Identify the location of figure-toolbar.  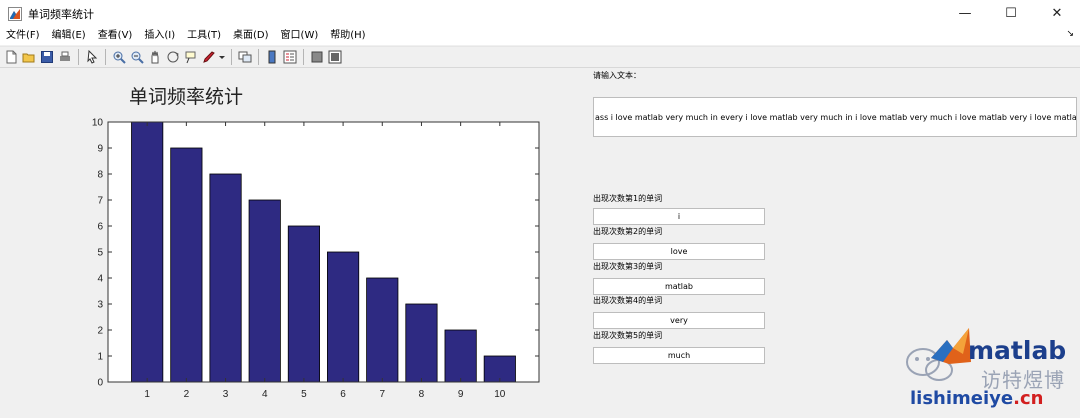
(540, 57).